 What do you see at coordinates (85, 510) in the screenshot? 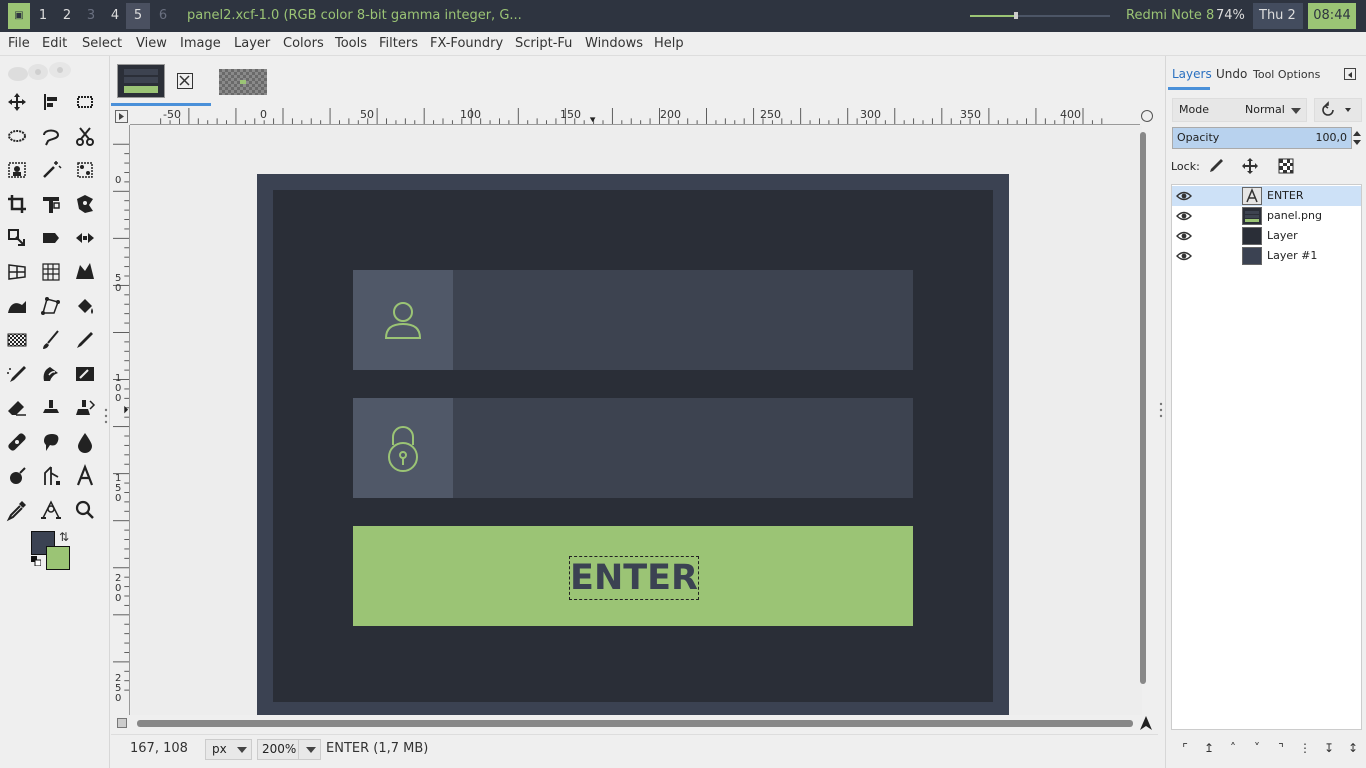
I see `zoom-tool-icon` at bounding box center [85, 510].